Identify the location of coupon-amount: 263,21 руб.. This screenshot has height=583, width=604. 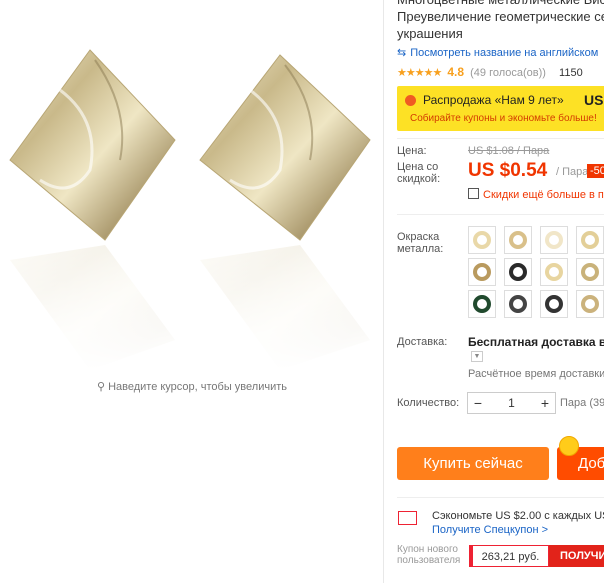
(509, 556).